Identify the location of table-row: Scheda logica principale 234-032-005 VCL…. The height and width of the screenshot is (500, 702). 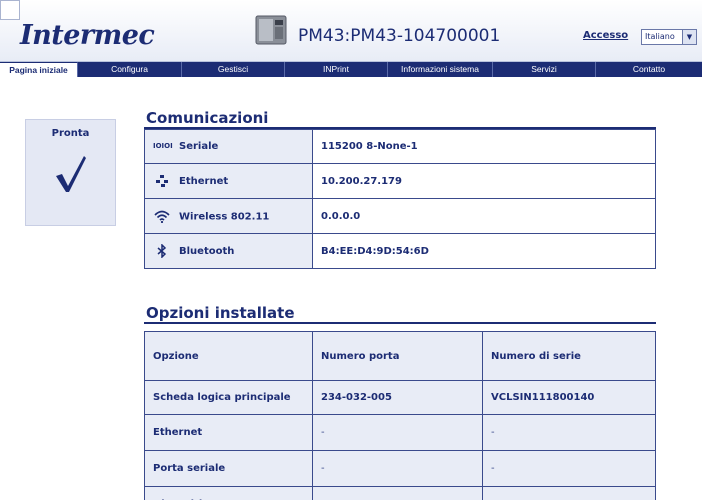
(400, 397).